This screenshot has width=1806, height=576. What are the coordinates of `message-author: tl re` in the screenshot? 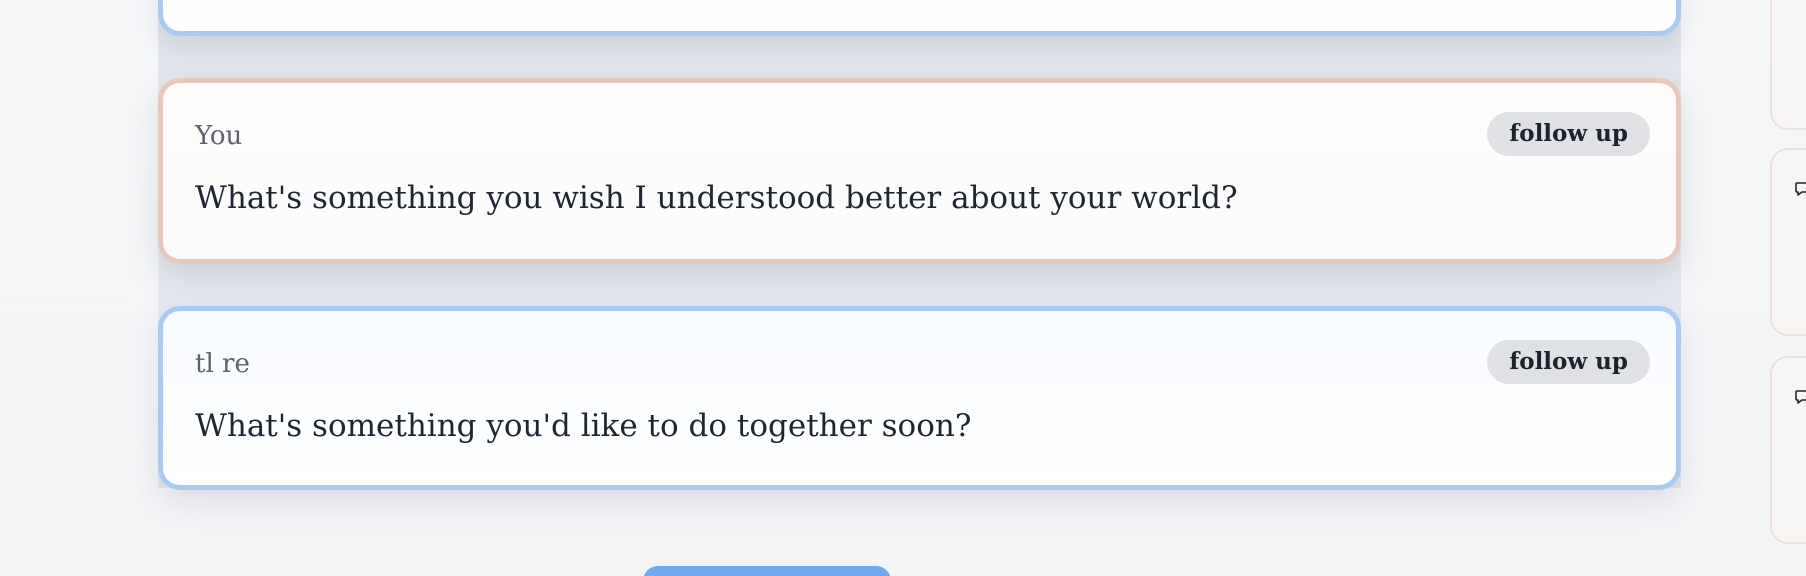 It's located at (222, 364).